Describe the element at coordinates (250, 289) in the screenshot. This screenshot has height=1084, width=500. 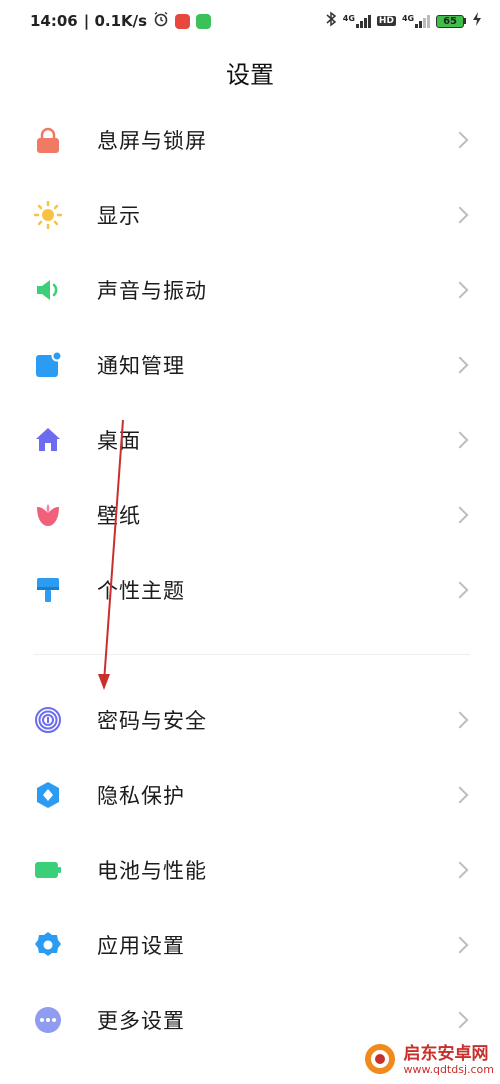
I see `settings-item-sound: 声音与振动` at that location.